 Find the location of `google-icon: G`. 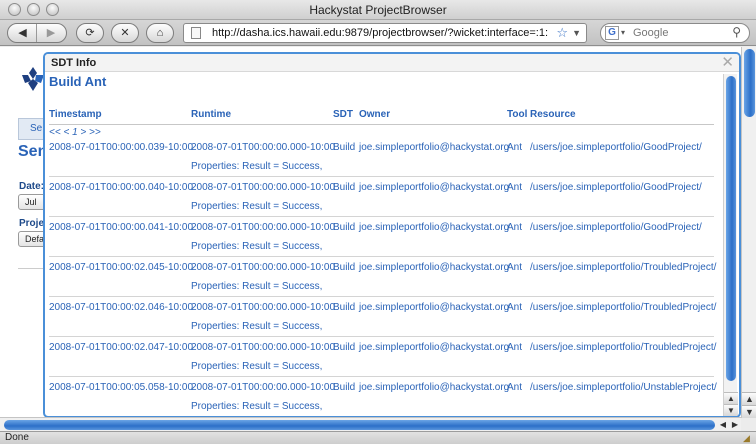

google-icon: G is located at coordinates (612, 33).